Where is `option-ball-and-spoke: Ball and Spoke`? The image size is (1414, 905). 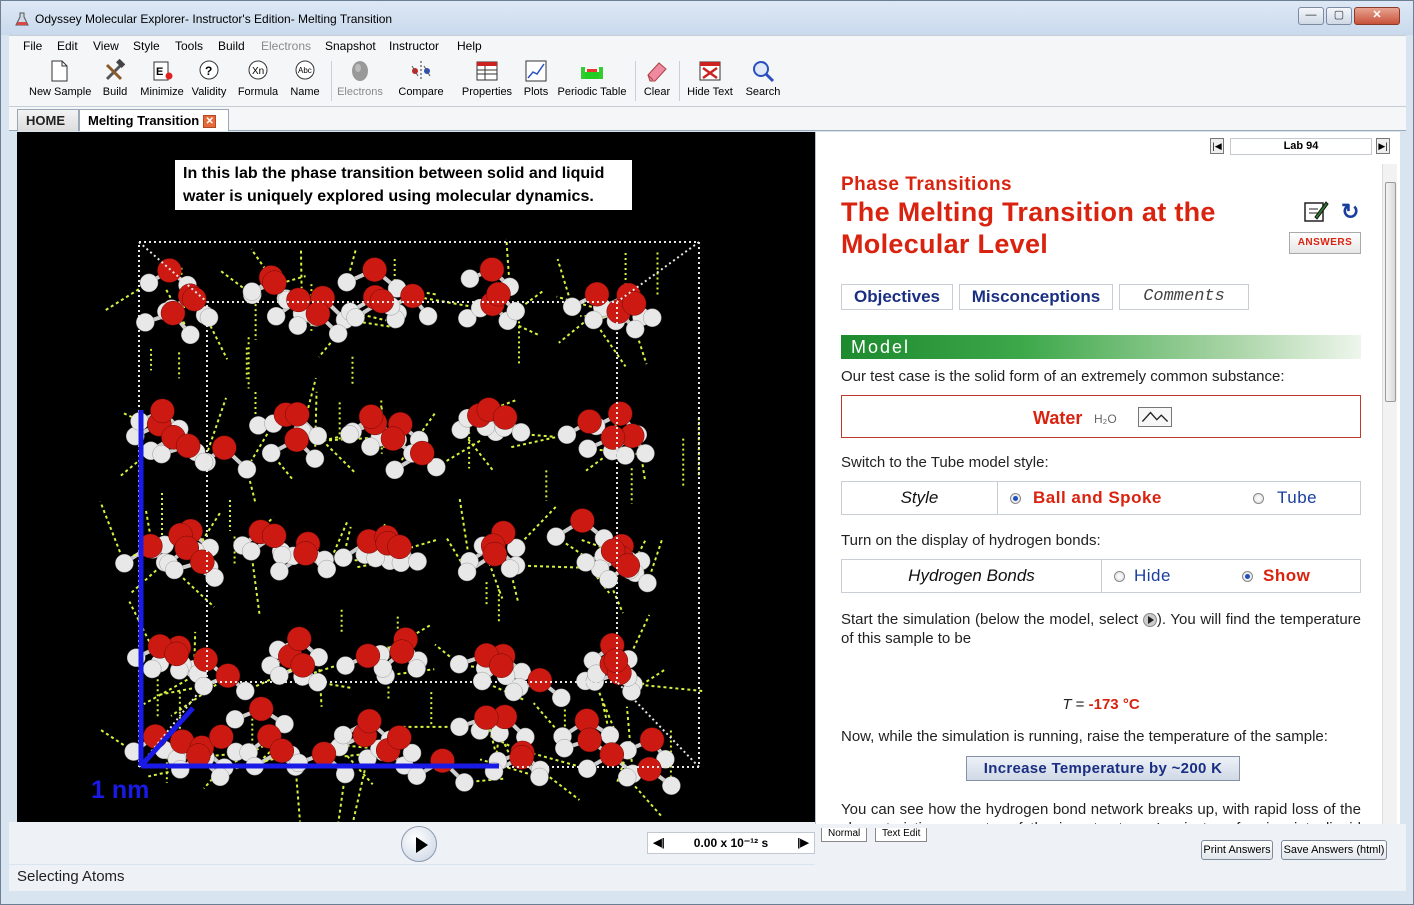 option-ball-and-spoke: Ball and Spoke is located at coordinates (1097, 498).